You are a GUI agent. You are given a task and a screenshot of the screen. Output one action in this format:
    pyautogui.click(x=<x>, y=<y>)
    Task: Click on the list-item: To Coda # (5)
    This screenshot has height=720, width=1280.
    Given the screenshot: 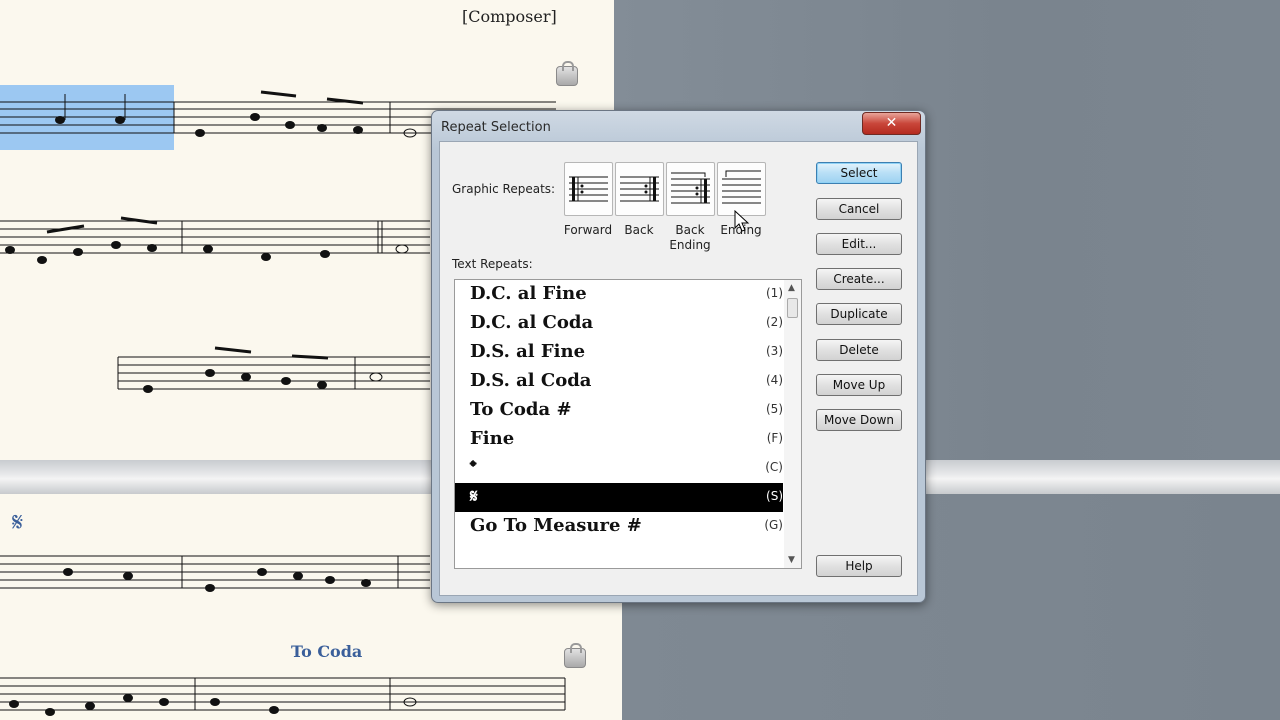 What is the action you would take?
    pyautogui.click(x=619, y=410)
    